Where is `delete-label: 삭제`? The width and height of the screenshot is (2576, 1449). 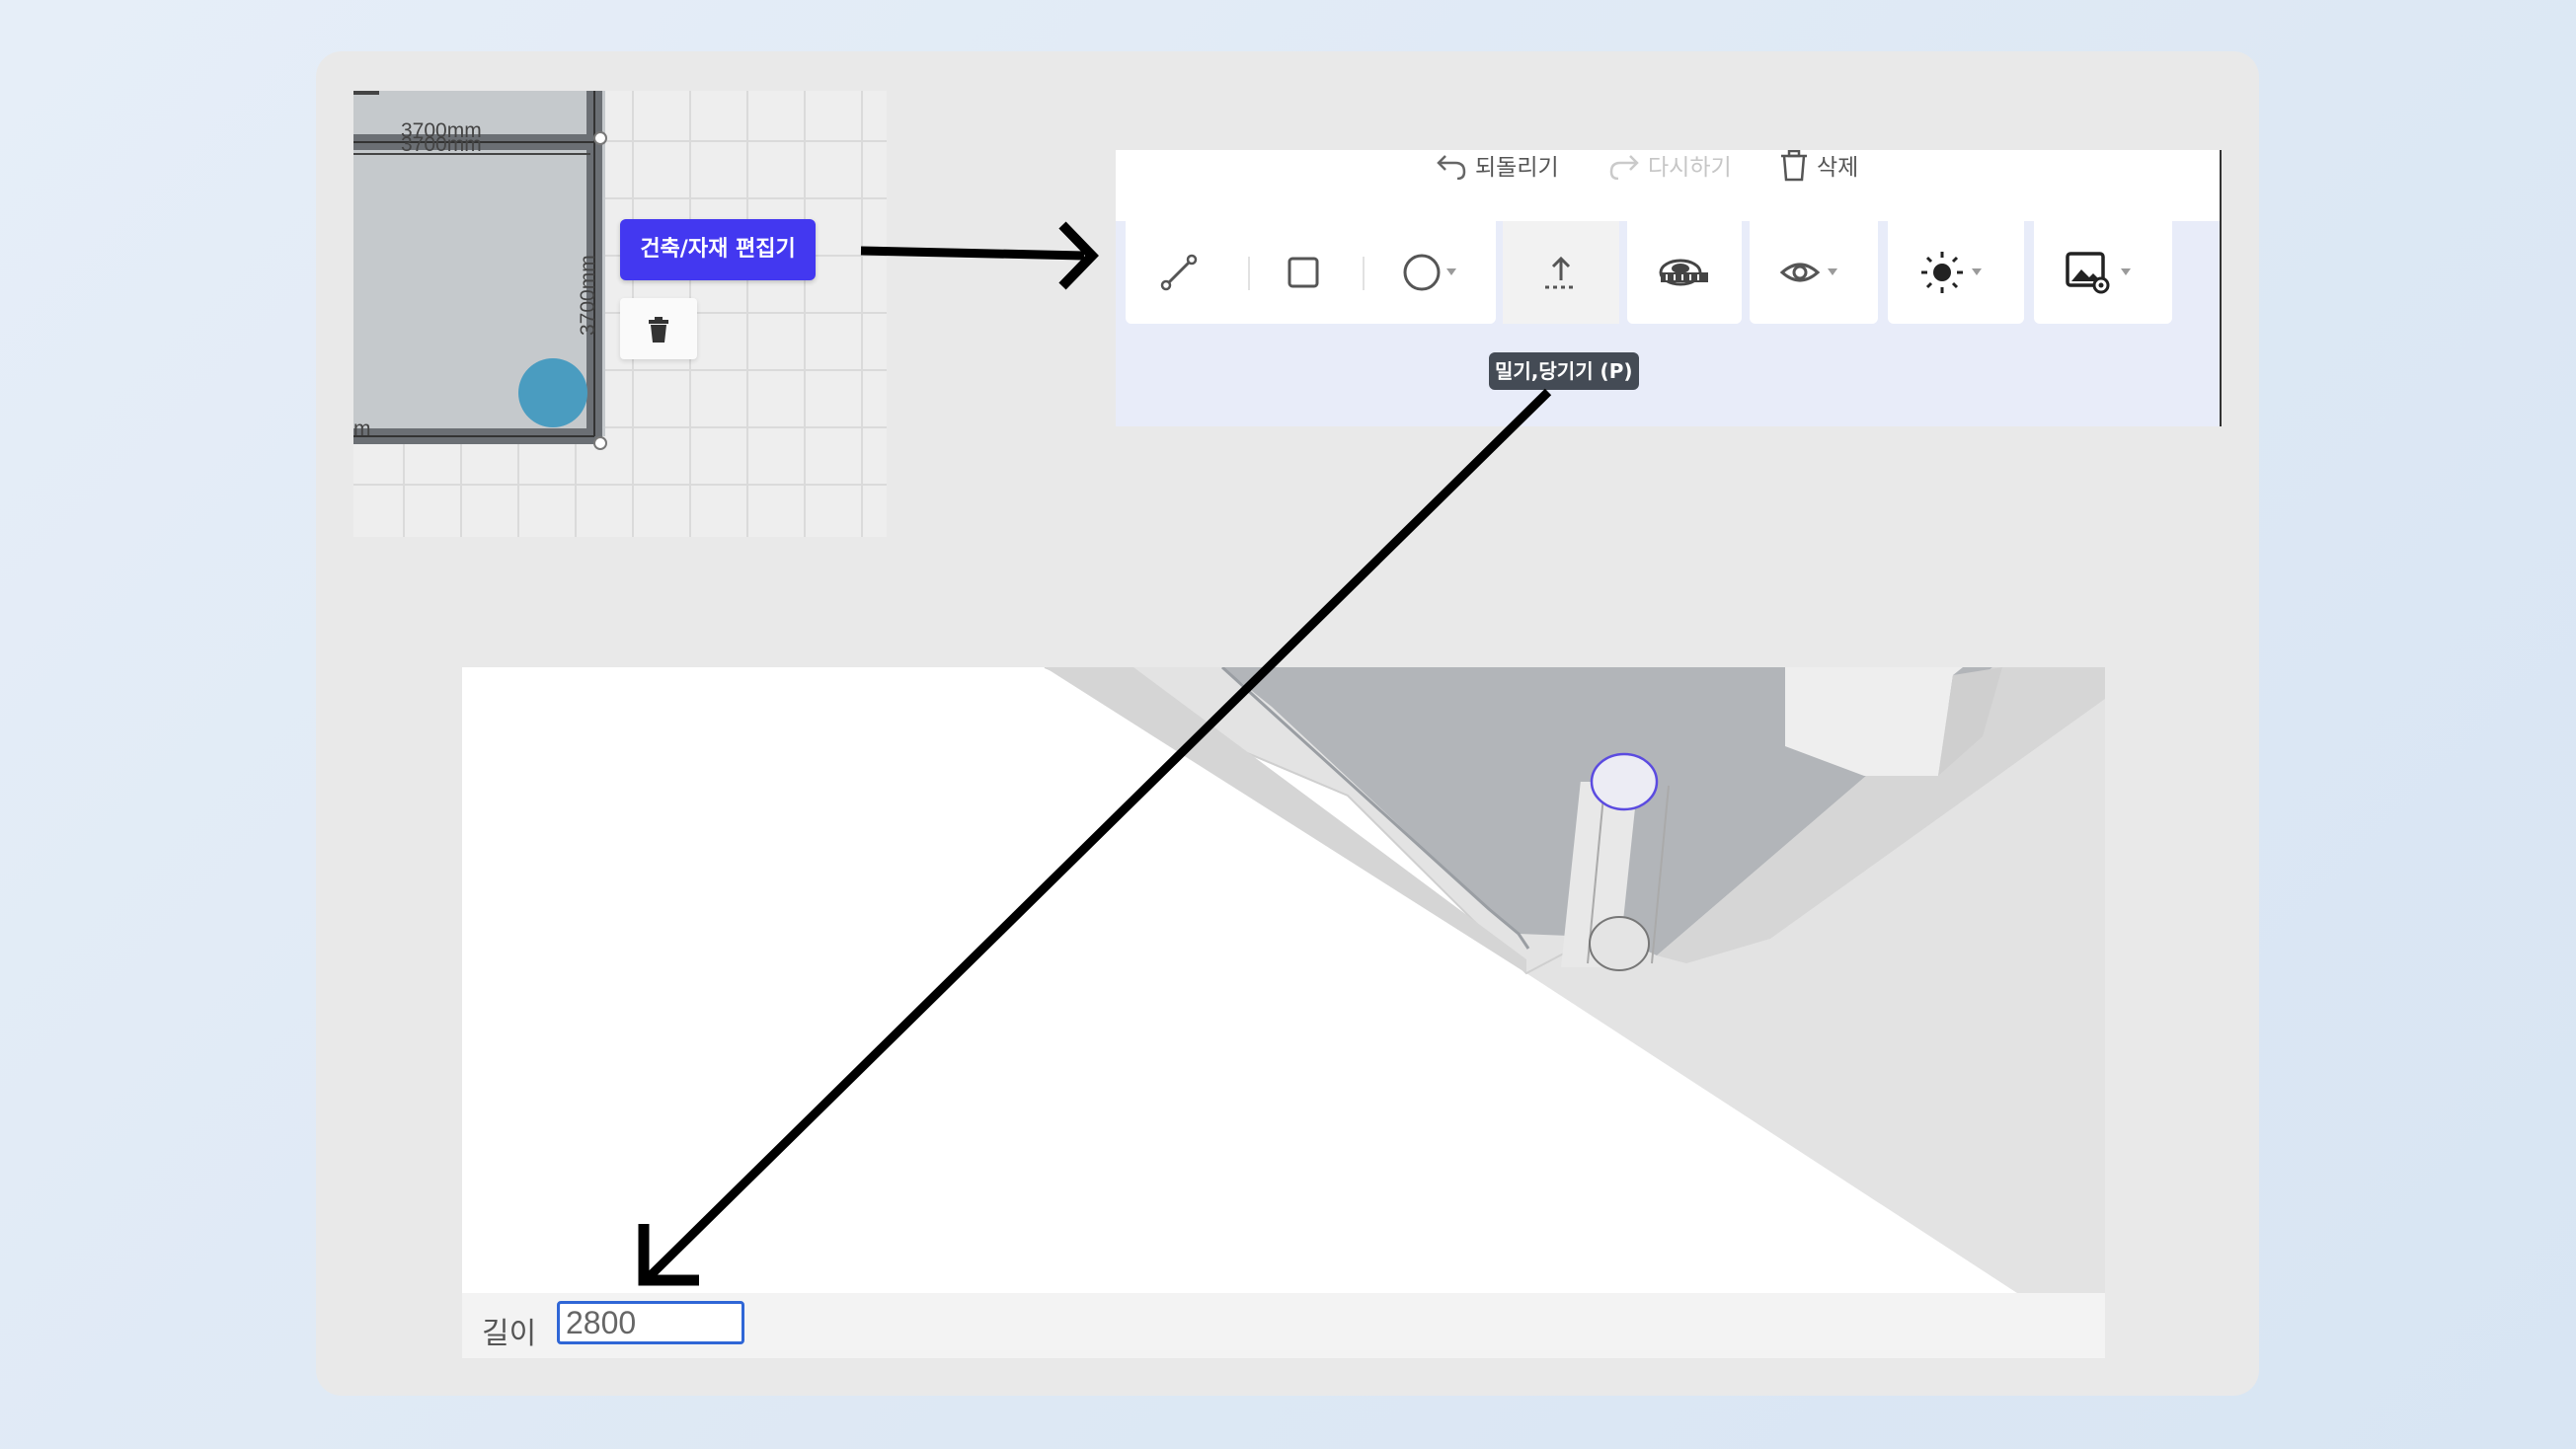 delete-label: 삭제 is located at coordinates (1838, 168).